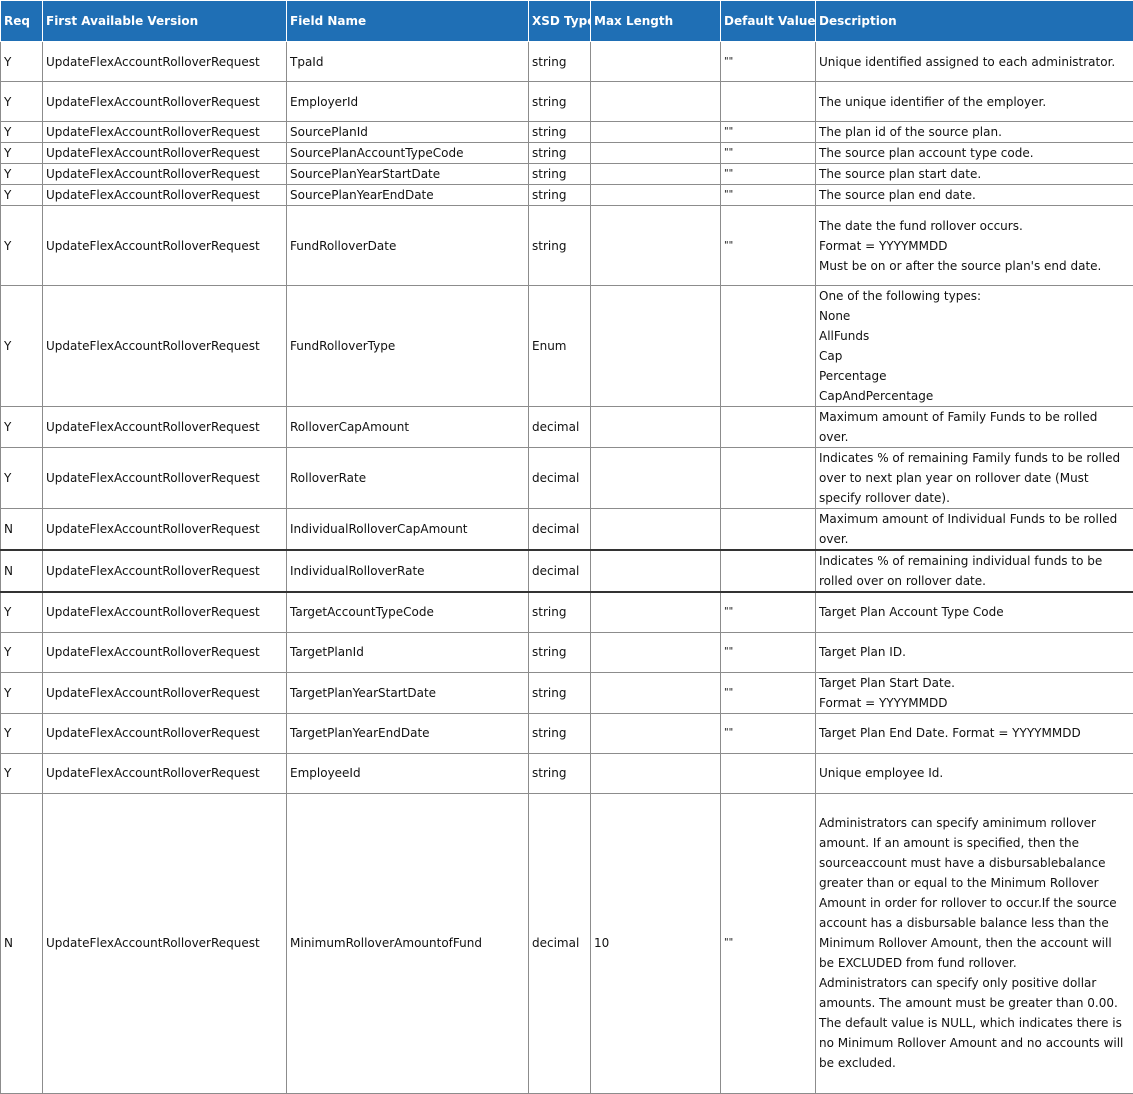 The width and height of the screenshot is (1133, 1094). What do you see at coordinates (974, 226) in the screenshot?
I see `description-line: The date the fund rollover occurs.` at bounding box center [974, 226].